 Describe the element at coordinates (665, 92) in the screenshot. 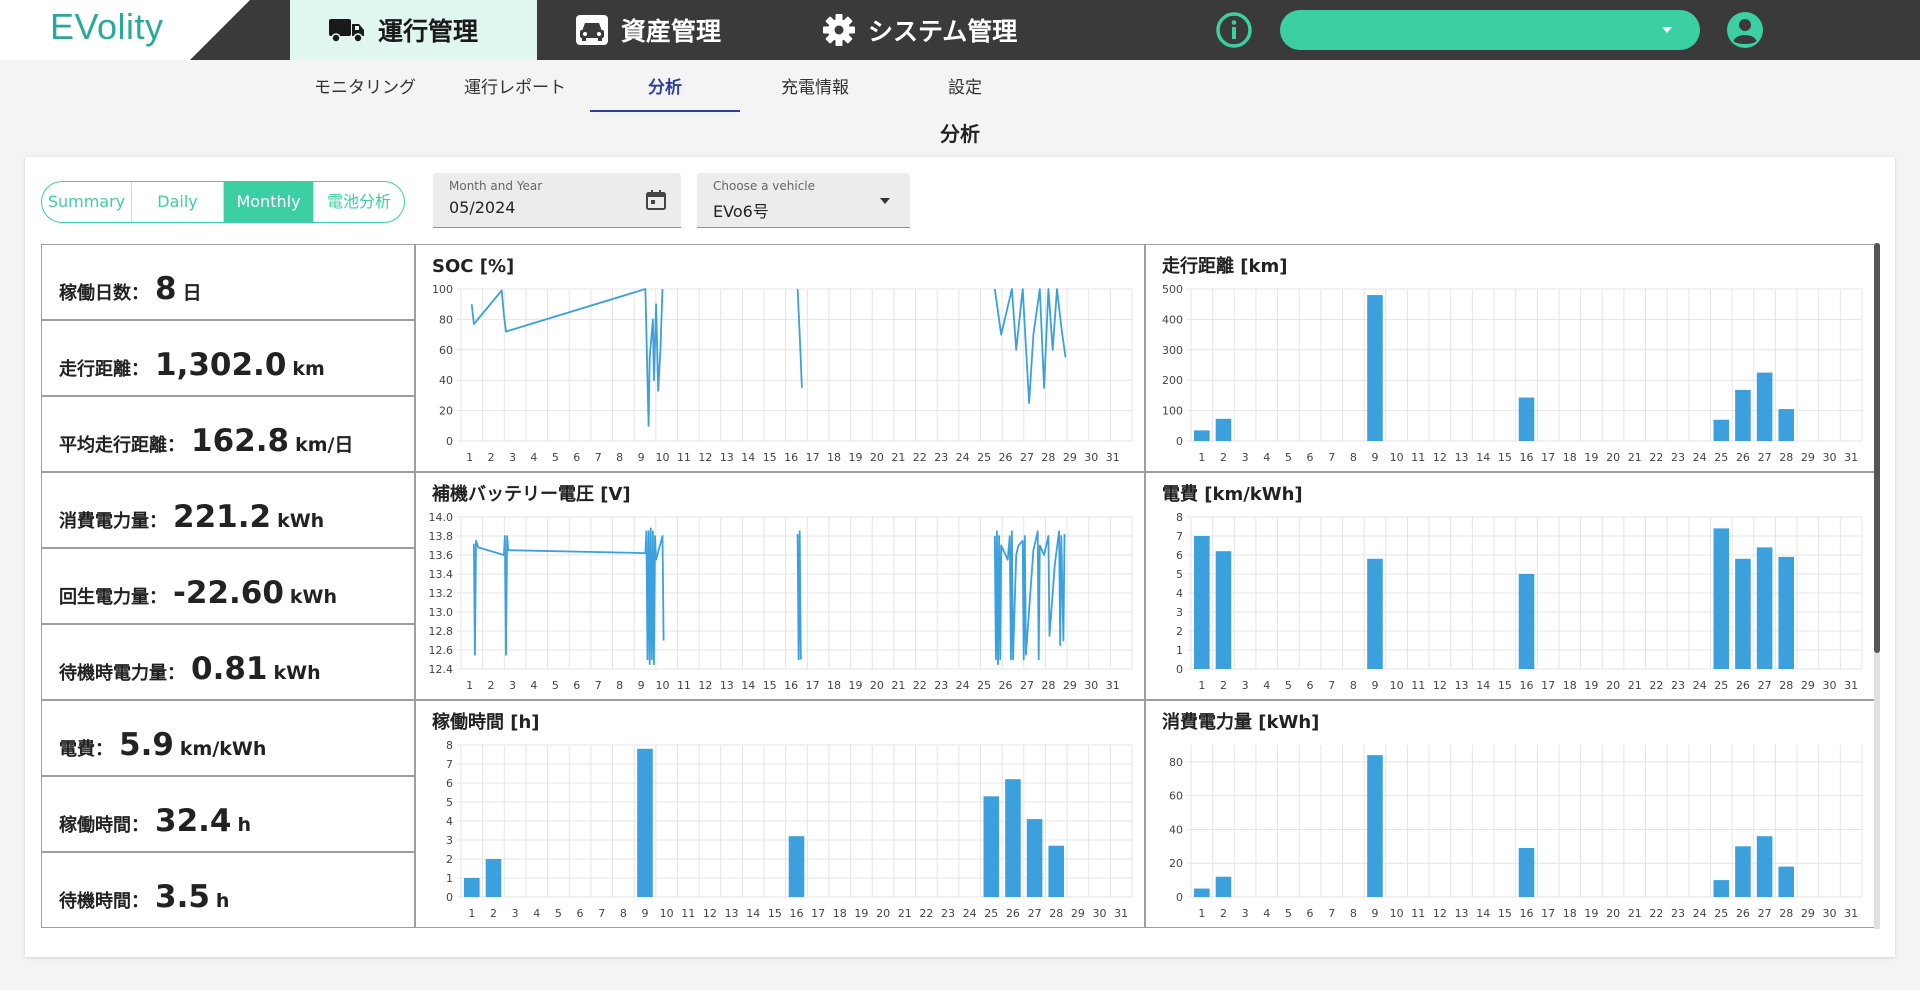

I see `subnav-analysis: 分析` at that location.